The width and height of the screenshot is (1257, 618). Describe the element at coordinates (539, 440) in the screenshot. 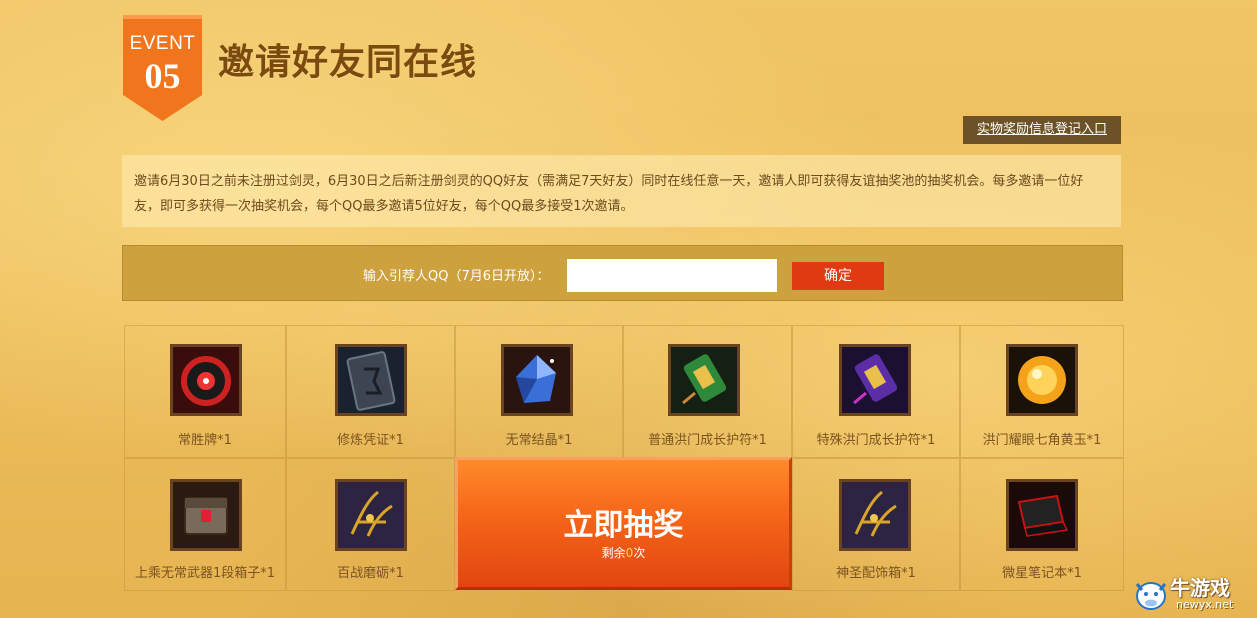

I see `prize-name: 无常结晶*1` at that location.